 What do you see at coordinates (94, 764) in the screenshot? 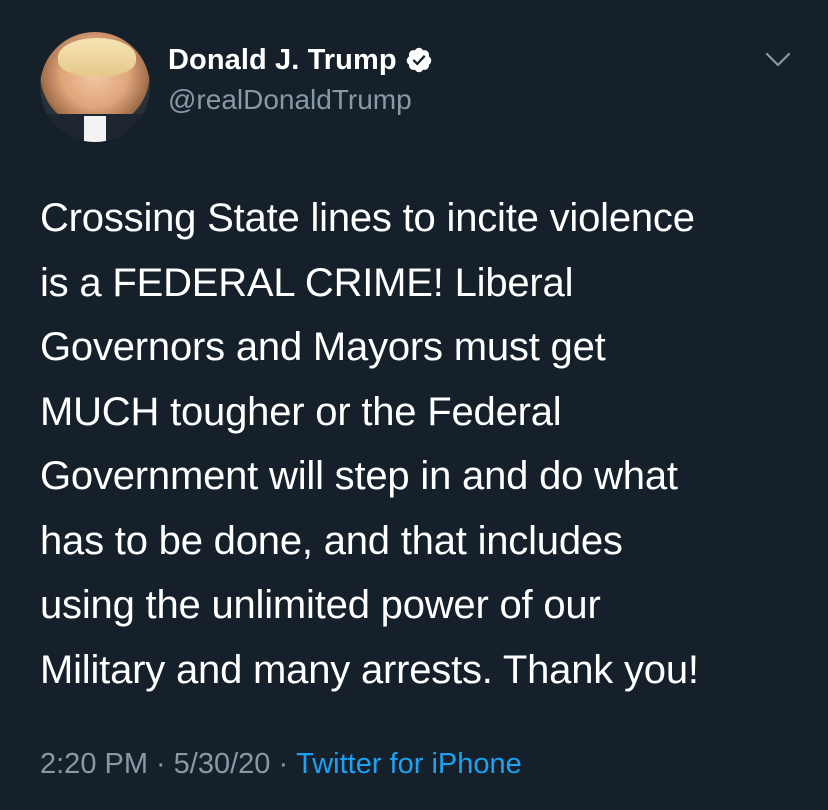
I see `tweet-time: 2:20 PM` at bounding box center [94, 764].